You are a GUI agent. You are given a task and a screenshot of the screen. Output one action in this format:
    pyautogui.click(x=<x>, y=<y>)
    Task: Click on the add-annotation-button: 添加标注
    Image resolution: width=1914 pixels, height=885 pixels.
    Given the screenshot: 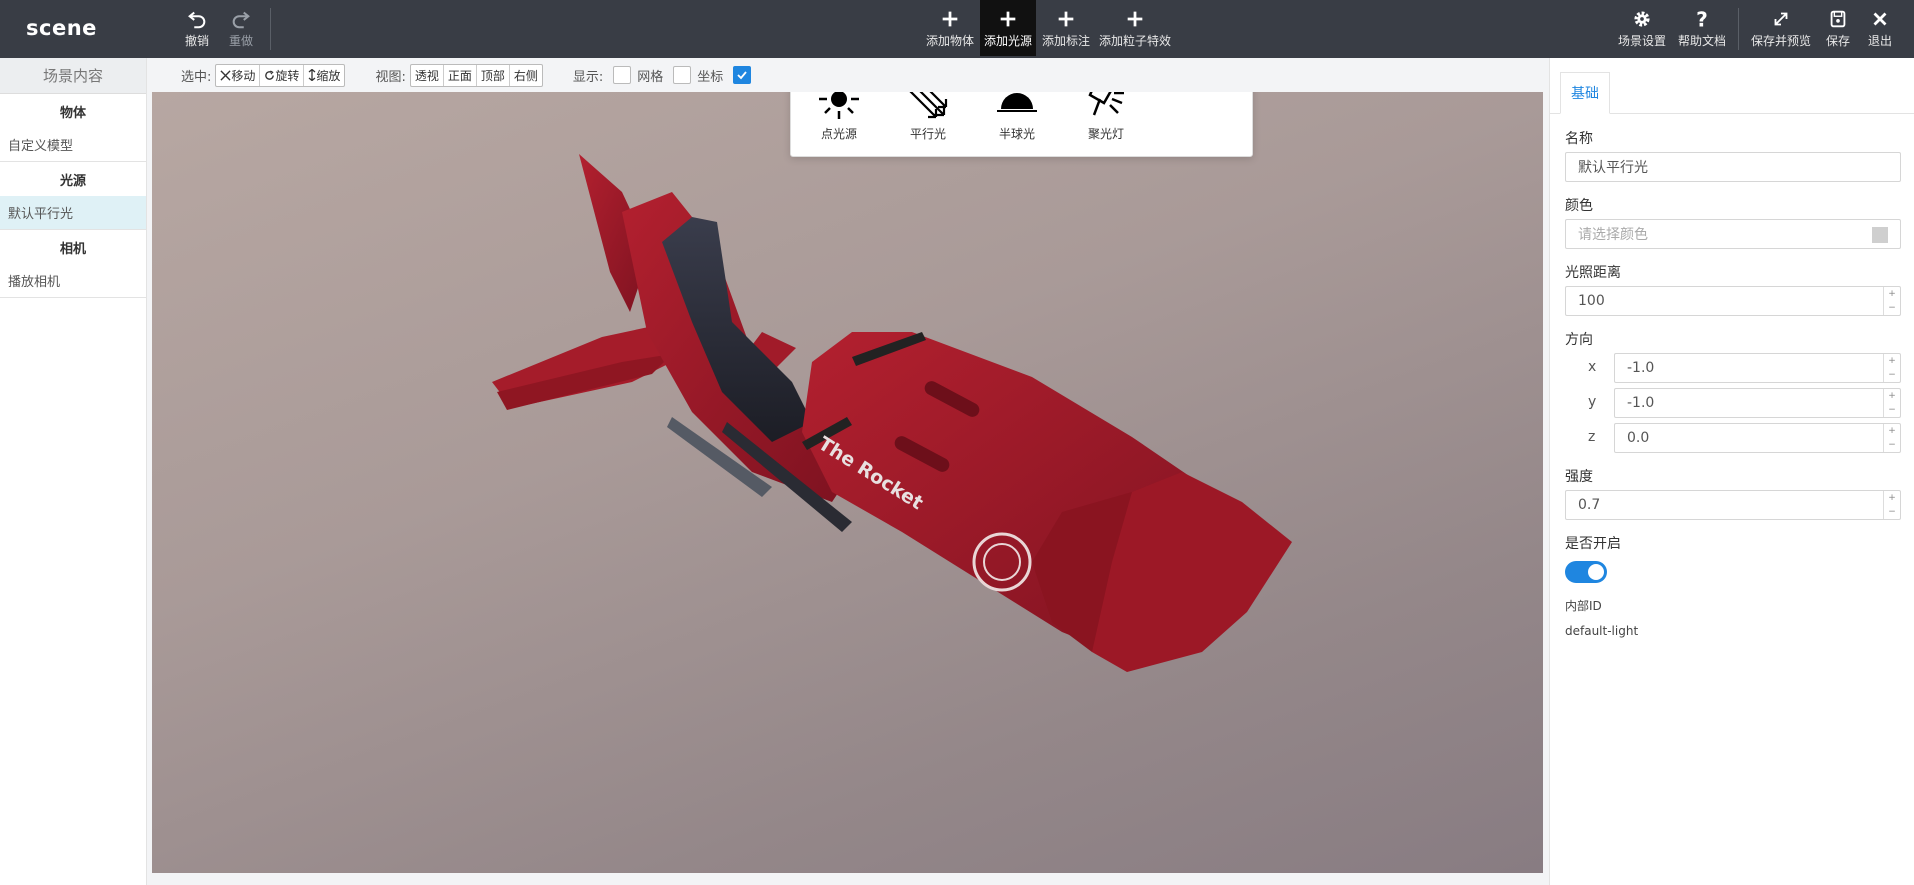 What is the action you would take?
    pyautogui.click(x=1066, y=28)
    